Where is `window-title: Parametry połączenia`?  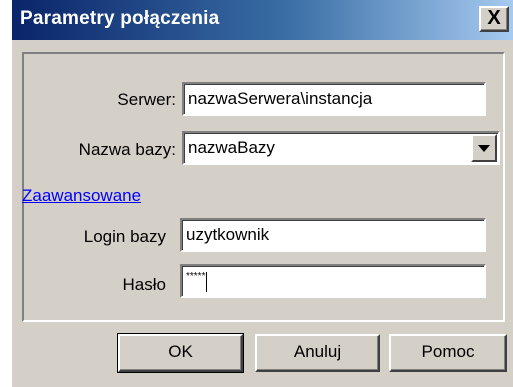 window-title: Parametry połączenia is located at coordinates (120, 18).